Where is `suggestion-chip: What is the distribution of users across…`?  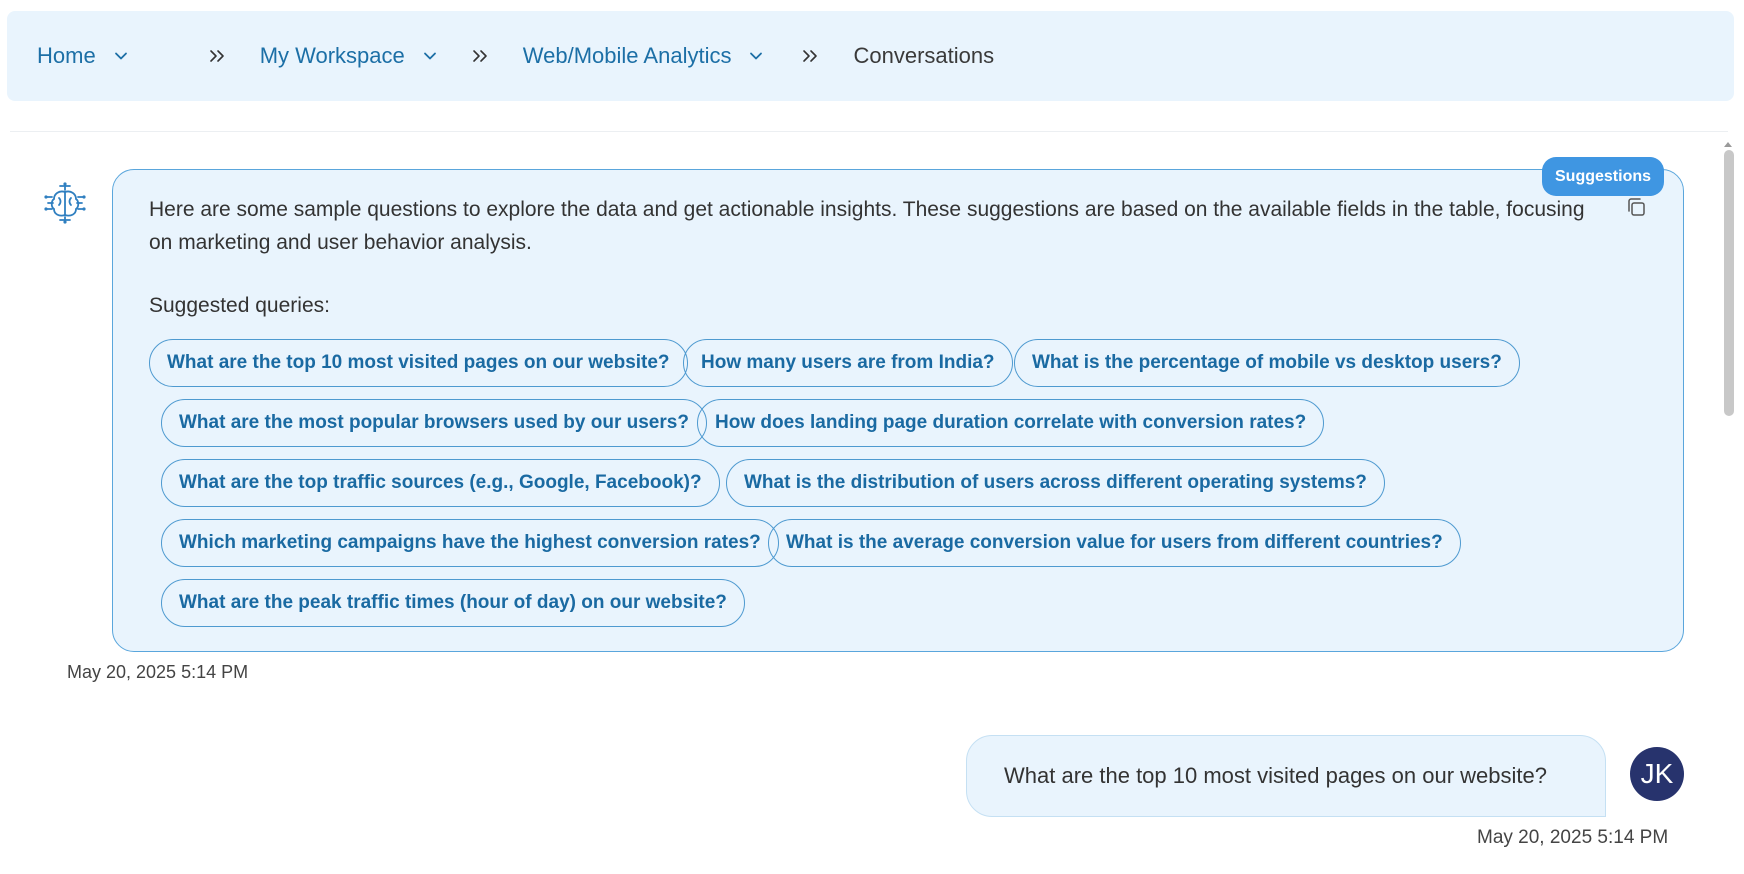 suggestion-chip: What is the distribution of users across… is located at coordinates (1055, 483).